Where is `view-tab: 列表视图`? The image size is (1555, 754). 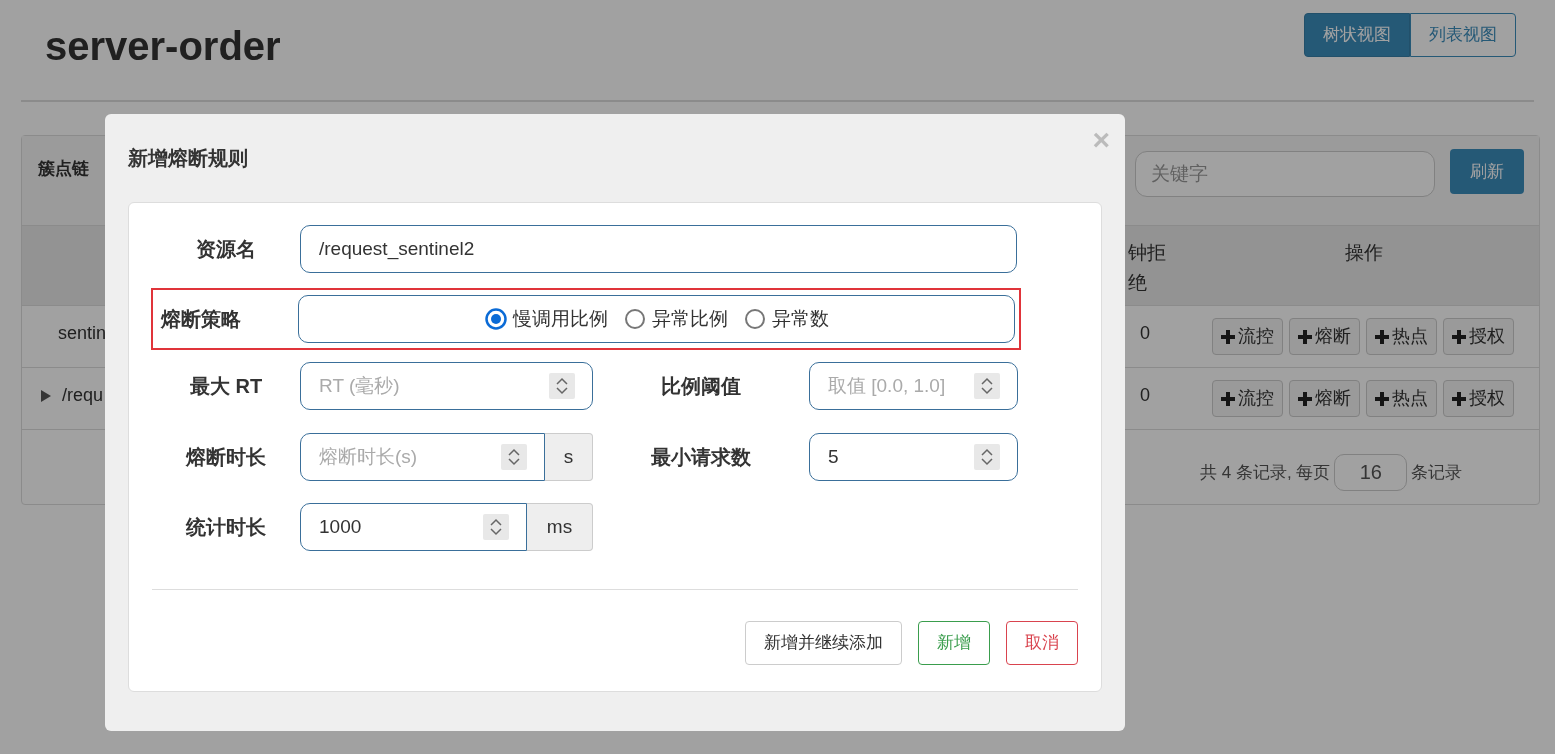 view-tab: 列表视图 is located at coordinates (1463, 35).